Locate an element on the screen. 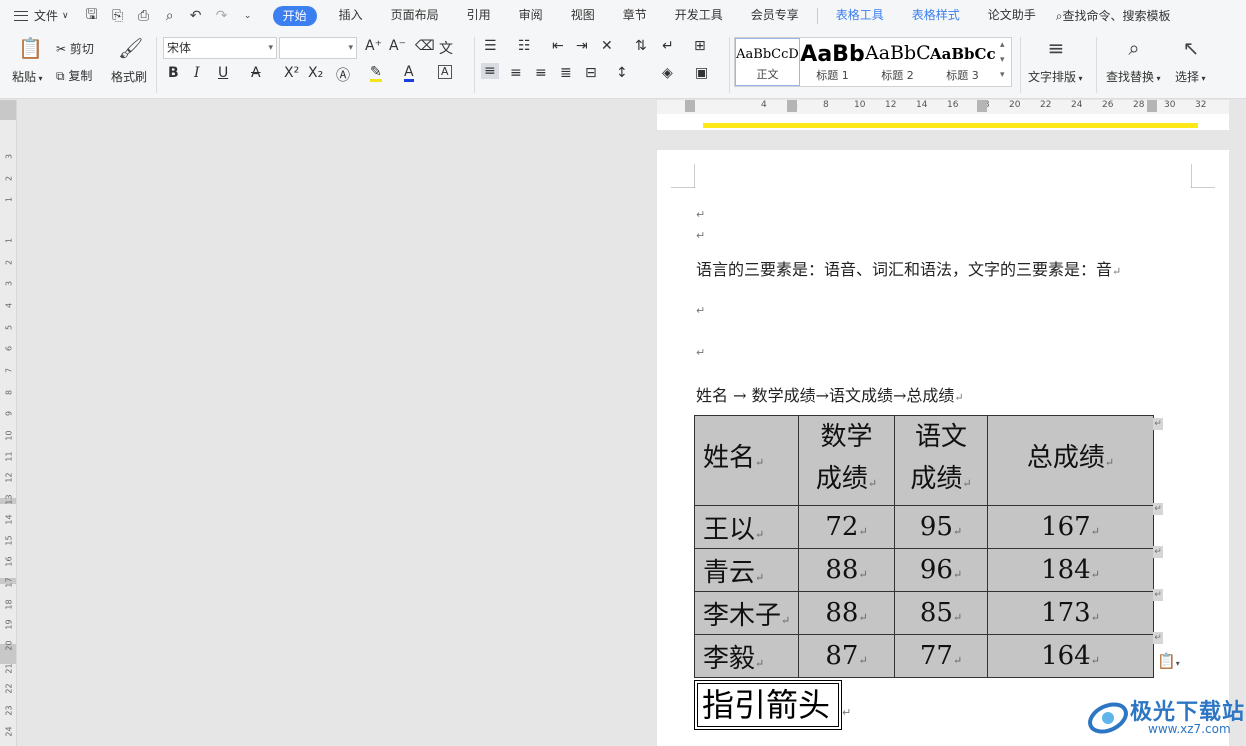 The height and width of the screenshot is (746, 1246). underline-icon: U is located at coordinates (223, 73).